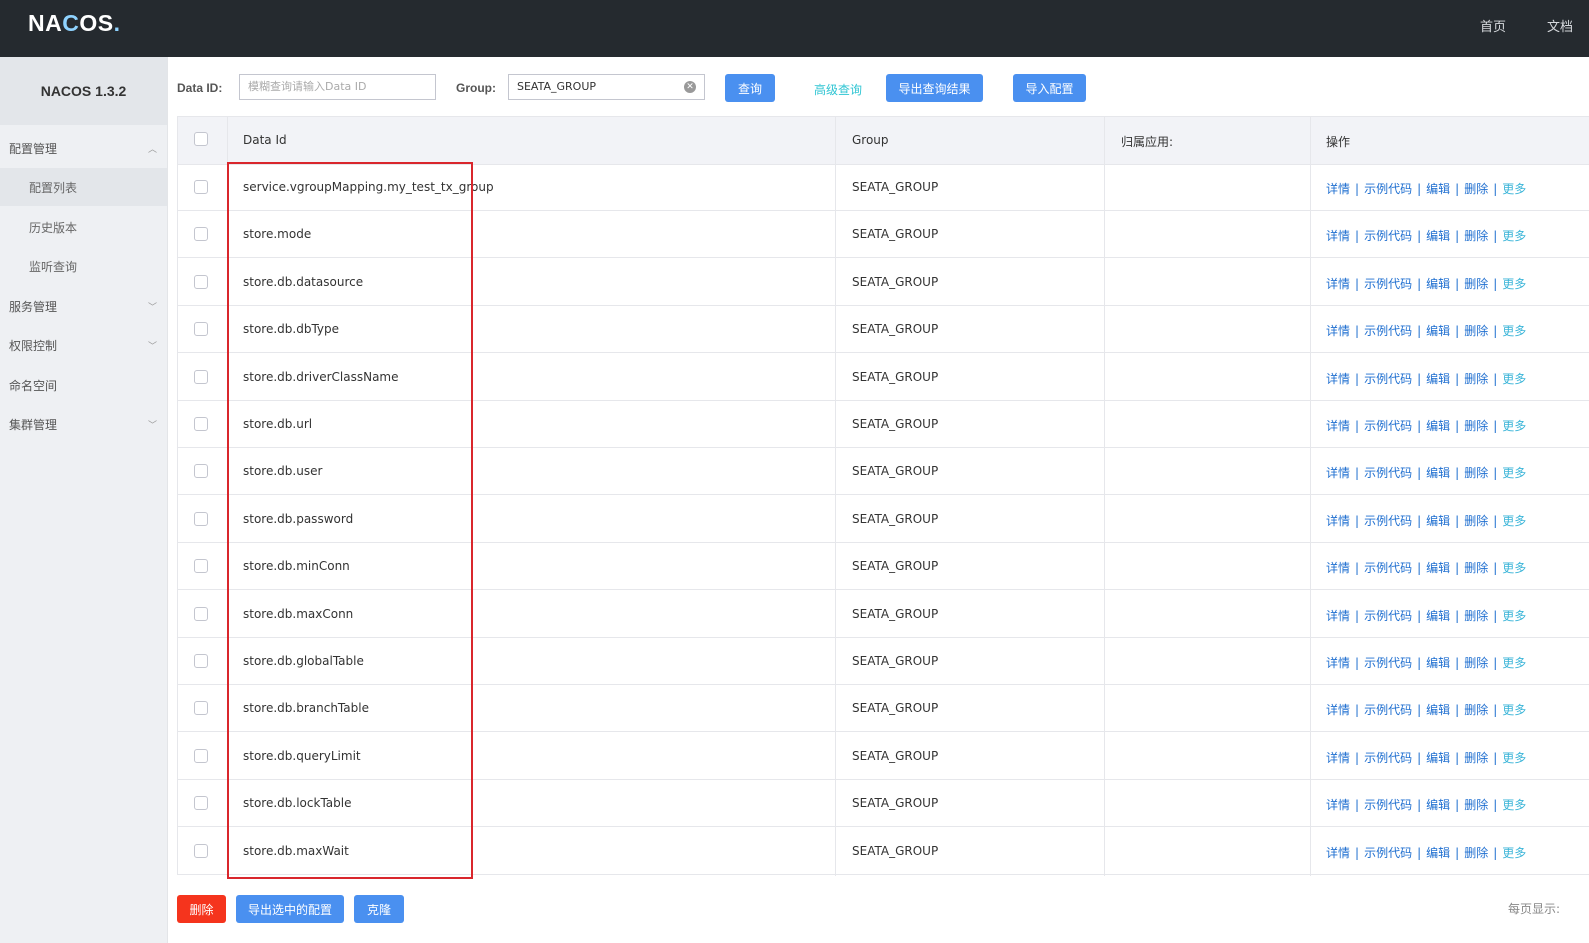  I want to click on sidebar-item-namespace: 命名空间, so click(83, 385).